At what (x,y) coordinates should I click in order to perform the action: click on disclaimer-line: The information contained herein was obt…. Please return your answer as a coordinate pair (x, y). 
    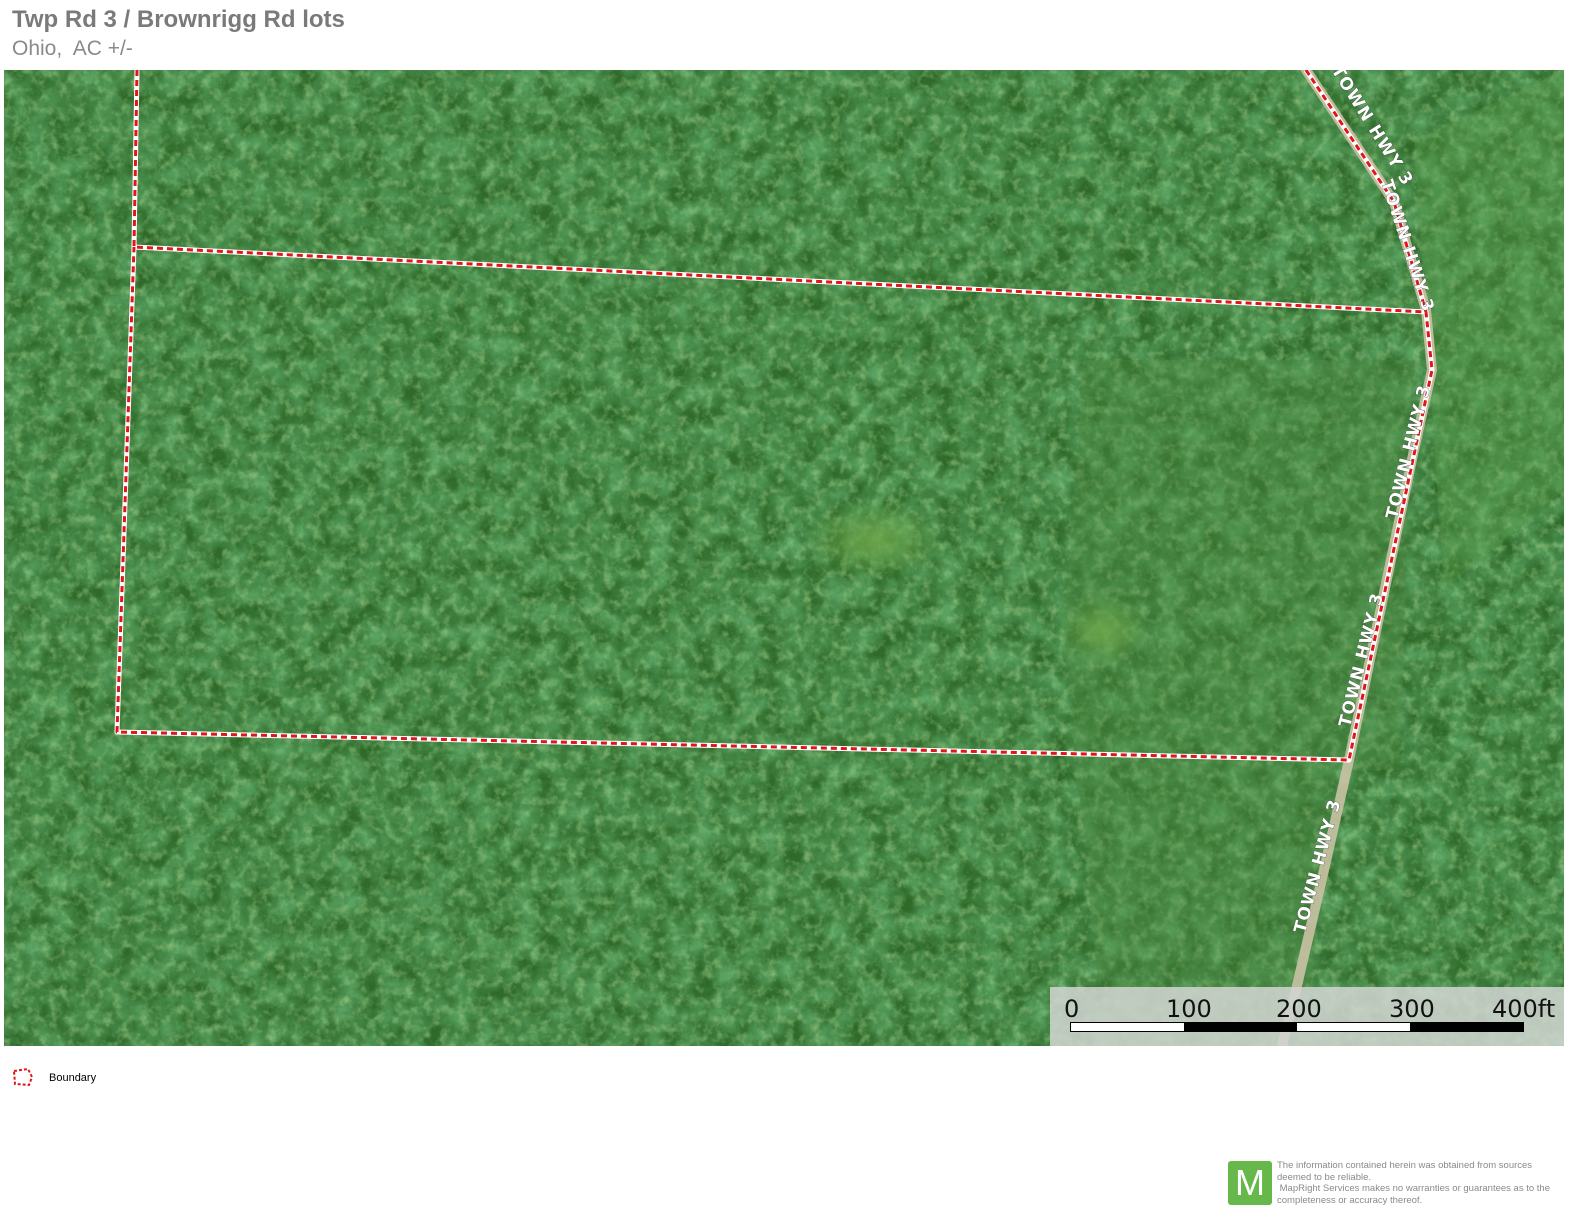
    Looking at the image, I should click on (1405, 1165).